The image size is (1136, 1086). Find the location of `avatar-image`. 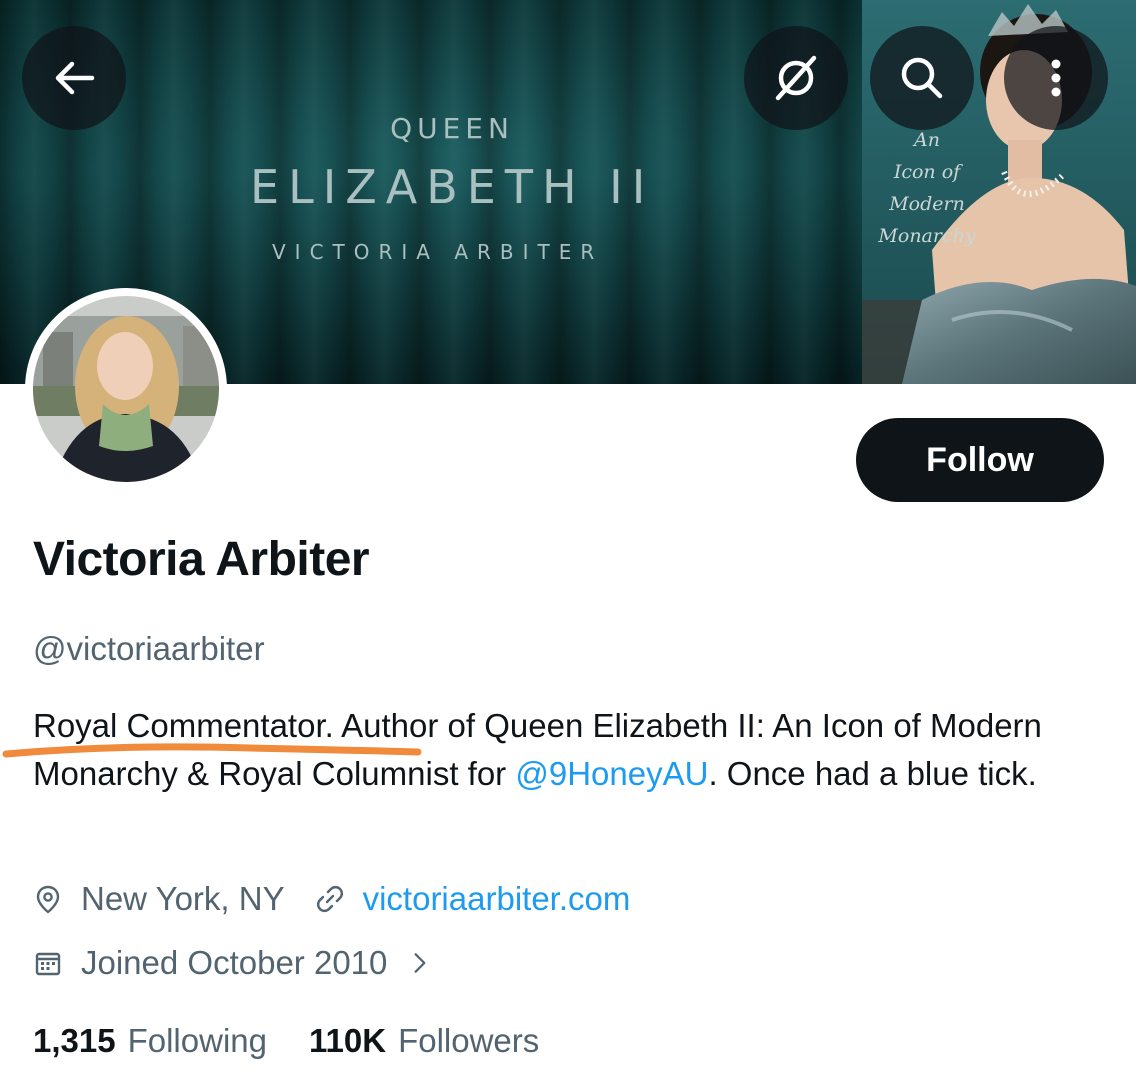

avatar-image is located at coordinates (126, 389).